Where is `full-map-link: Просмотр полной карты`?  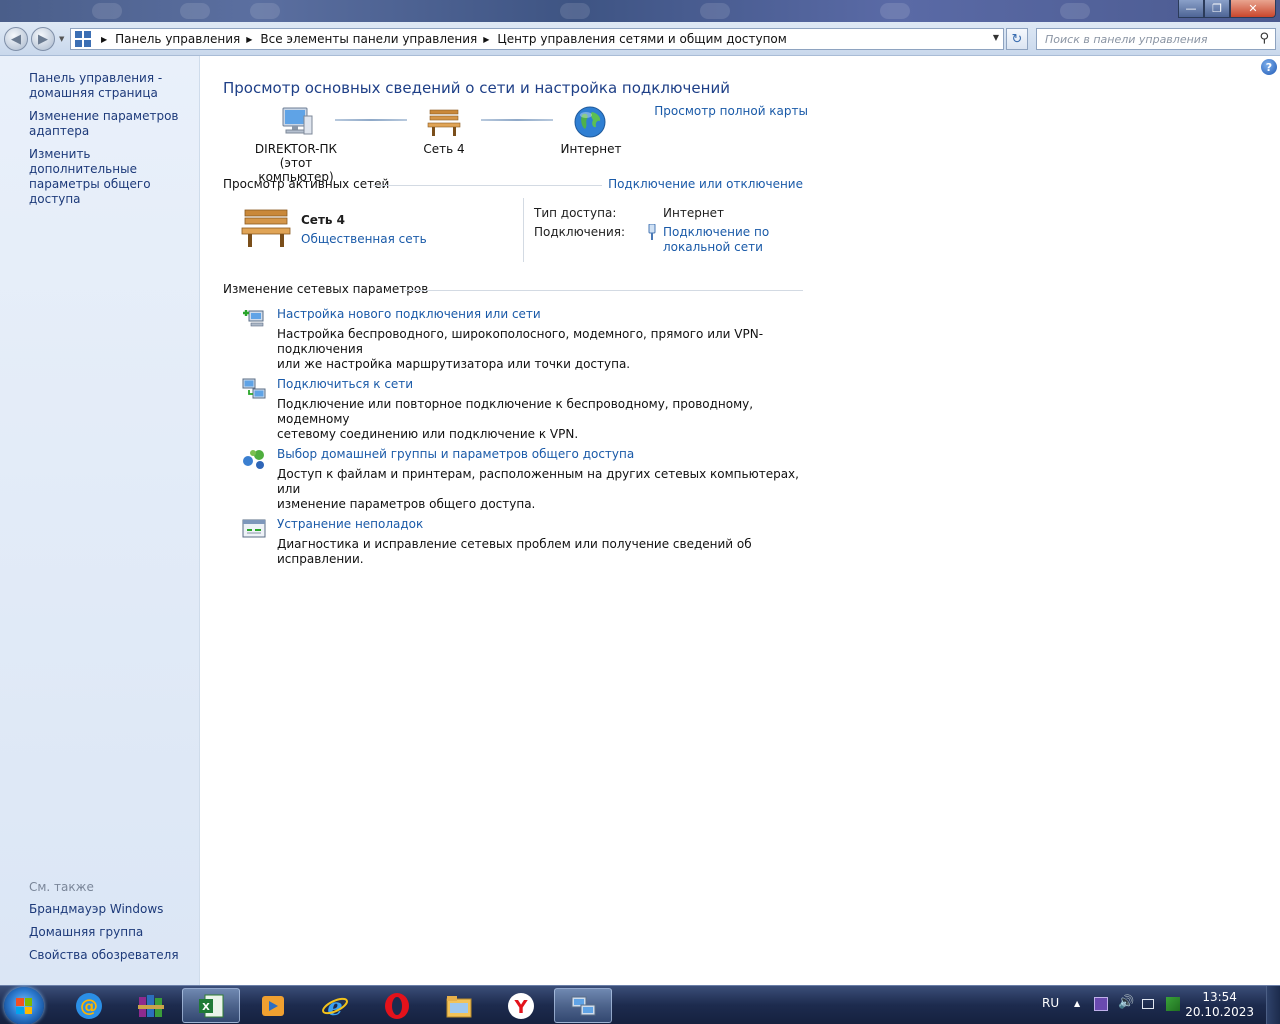 full-map-link: Просмотр полной карты is located at coordinates (731, 111).